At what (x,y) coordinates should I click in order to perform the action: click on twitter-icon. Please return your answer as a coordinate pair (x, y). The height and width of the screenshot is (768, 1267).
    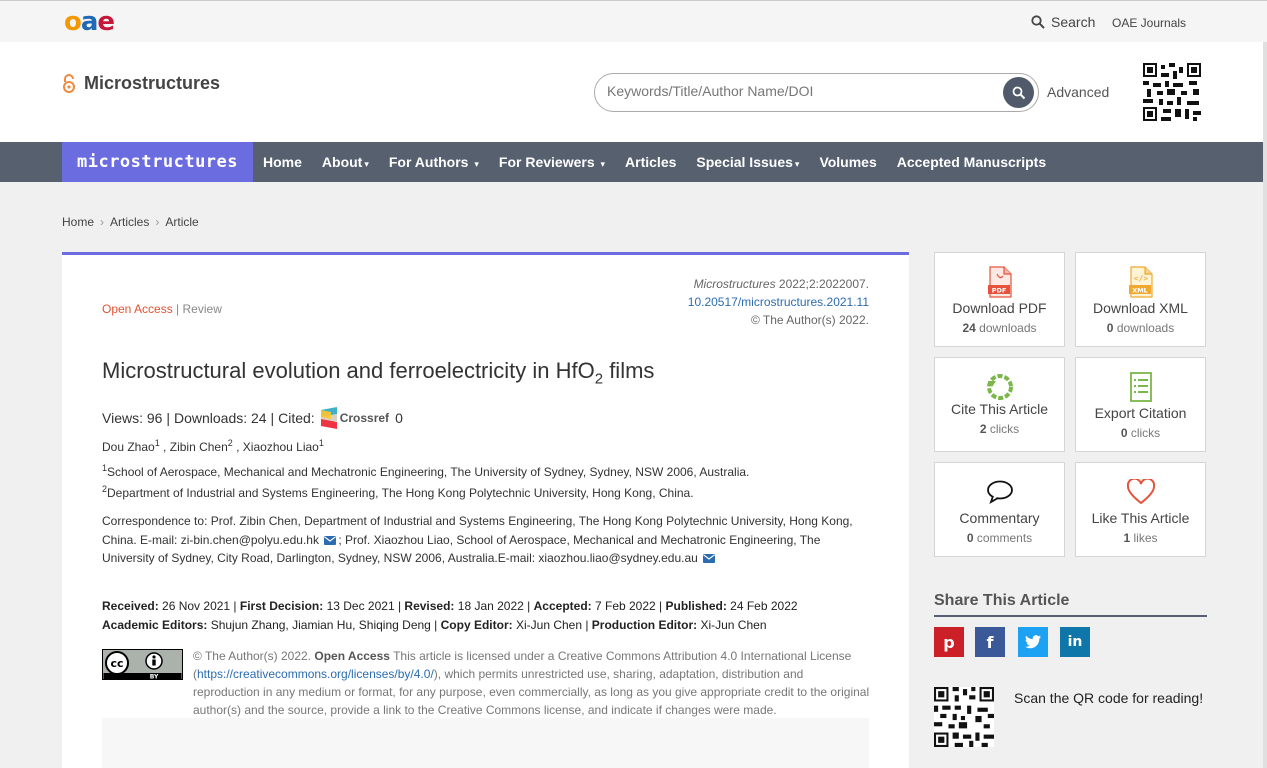
    Looking at the image, I should click on (1033, 642).